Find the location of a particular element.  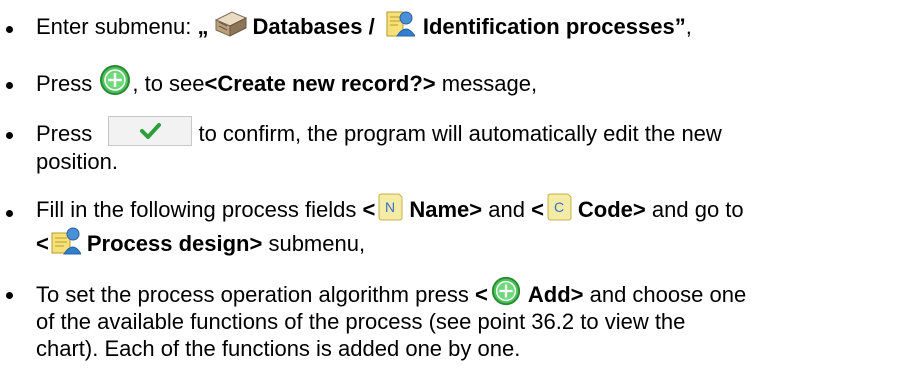

databases-label: Databases / is located at coordinates (316, 26).